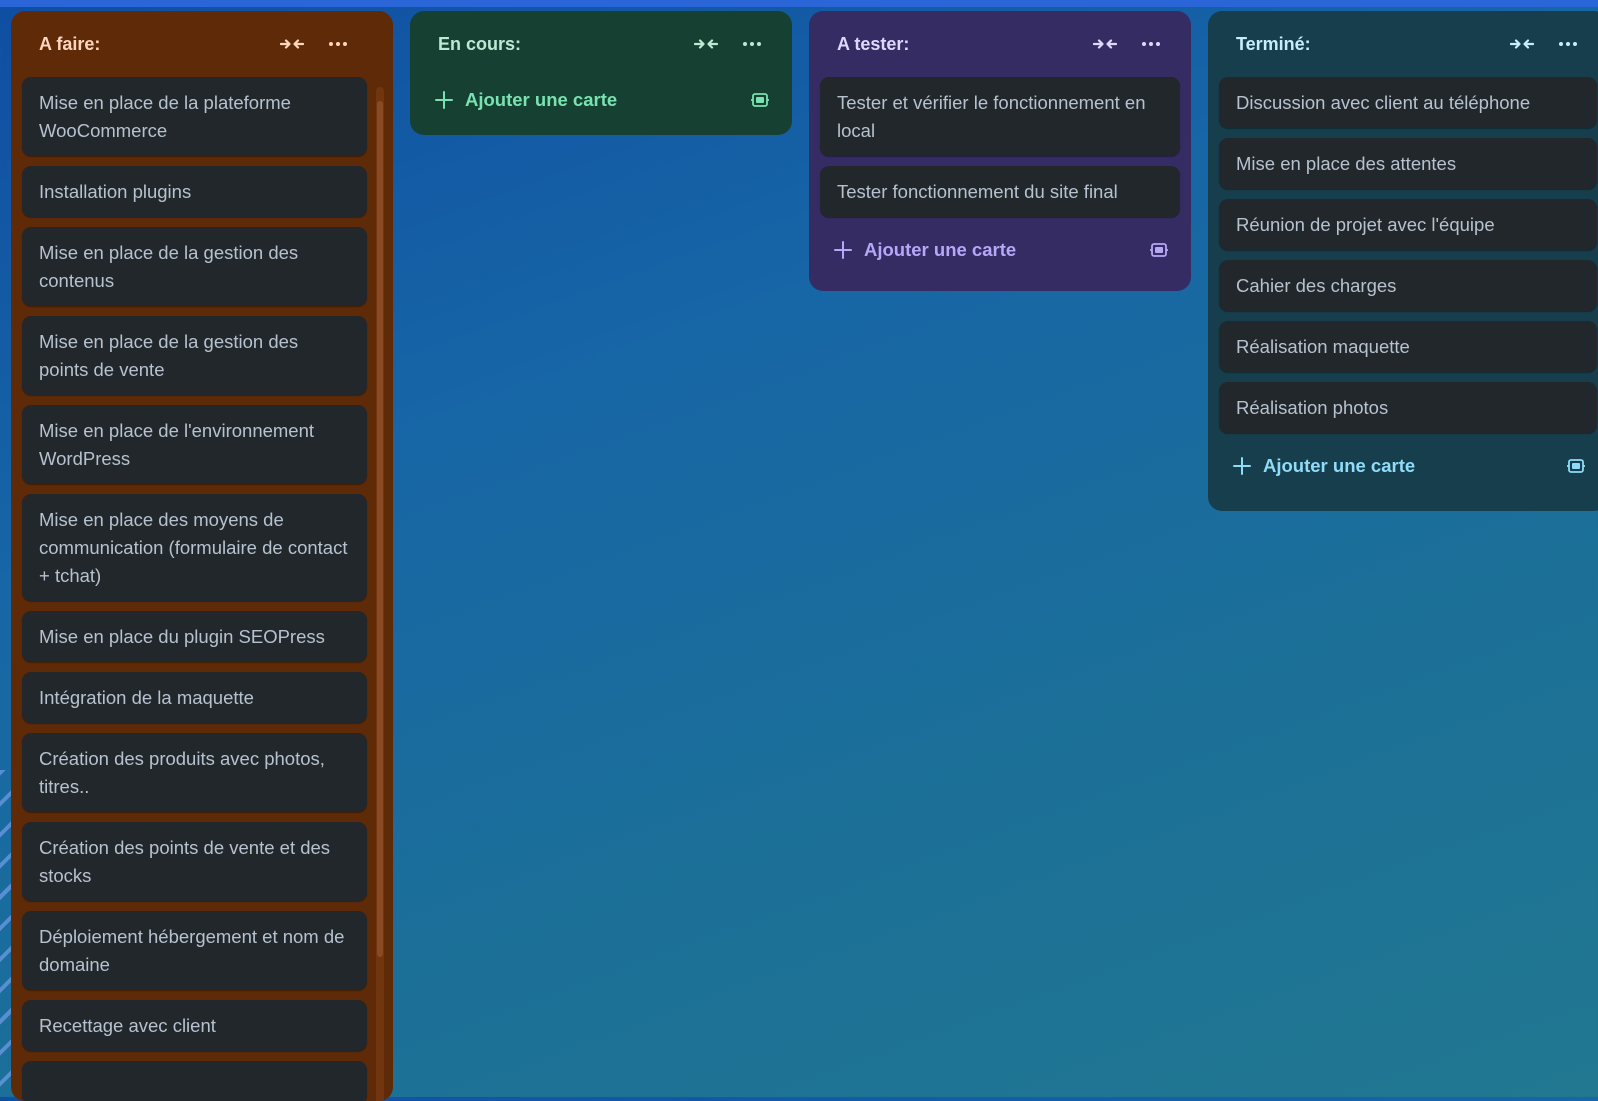 The image size is (1598, 1101). Describe the element at coordinates (194, 1025) in the screenshot. I see `card: Recettage avec client` at that location.